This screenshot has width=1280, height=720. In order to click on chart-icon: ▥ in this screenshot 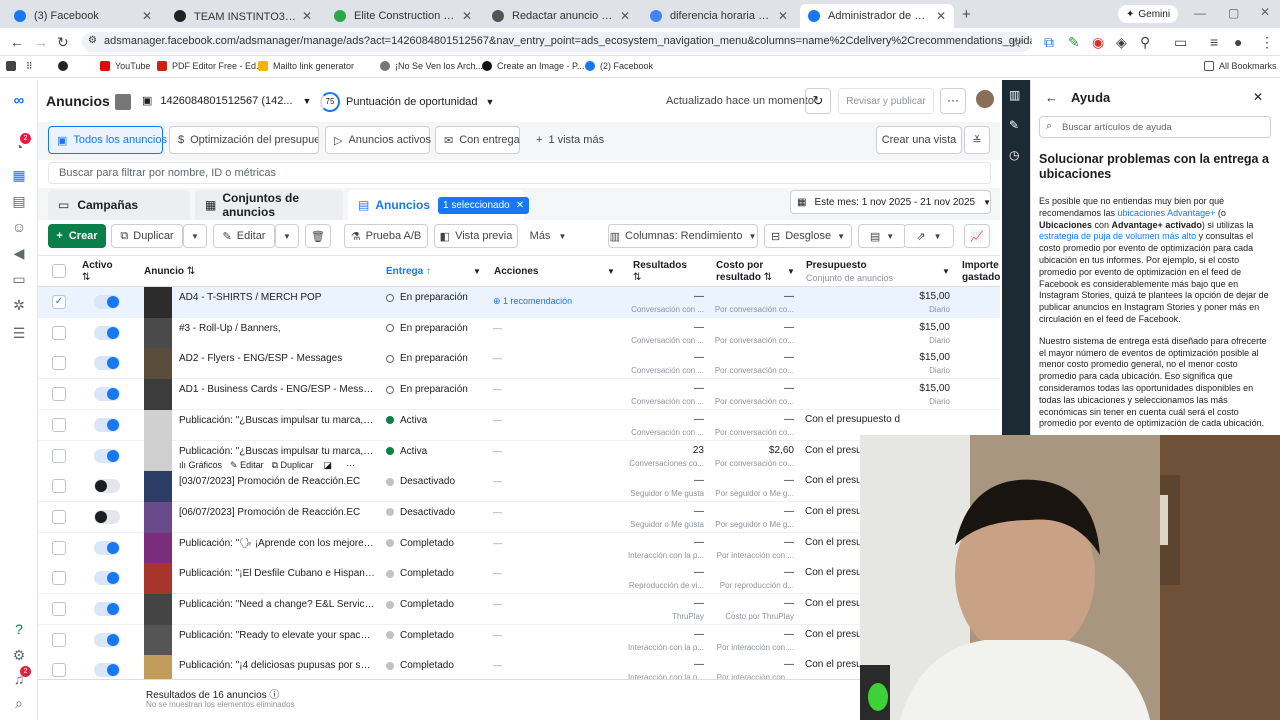, I will do `click(1014, 95)`.